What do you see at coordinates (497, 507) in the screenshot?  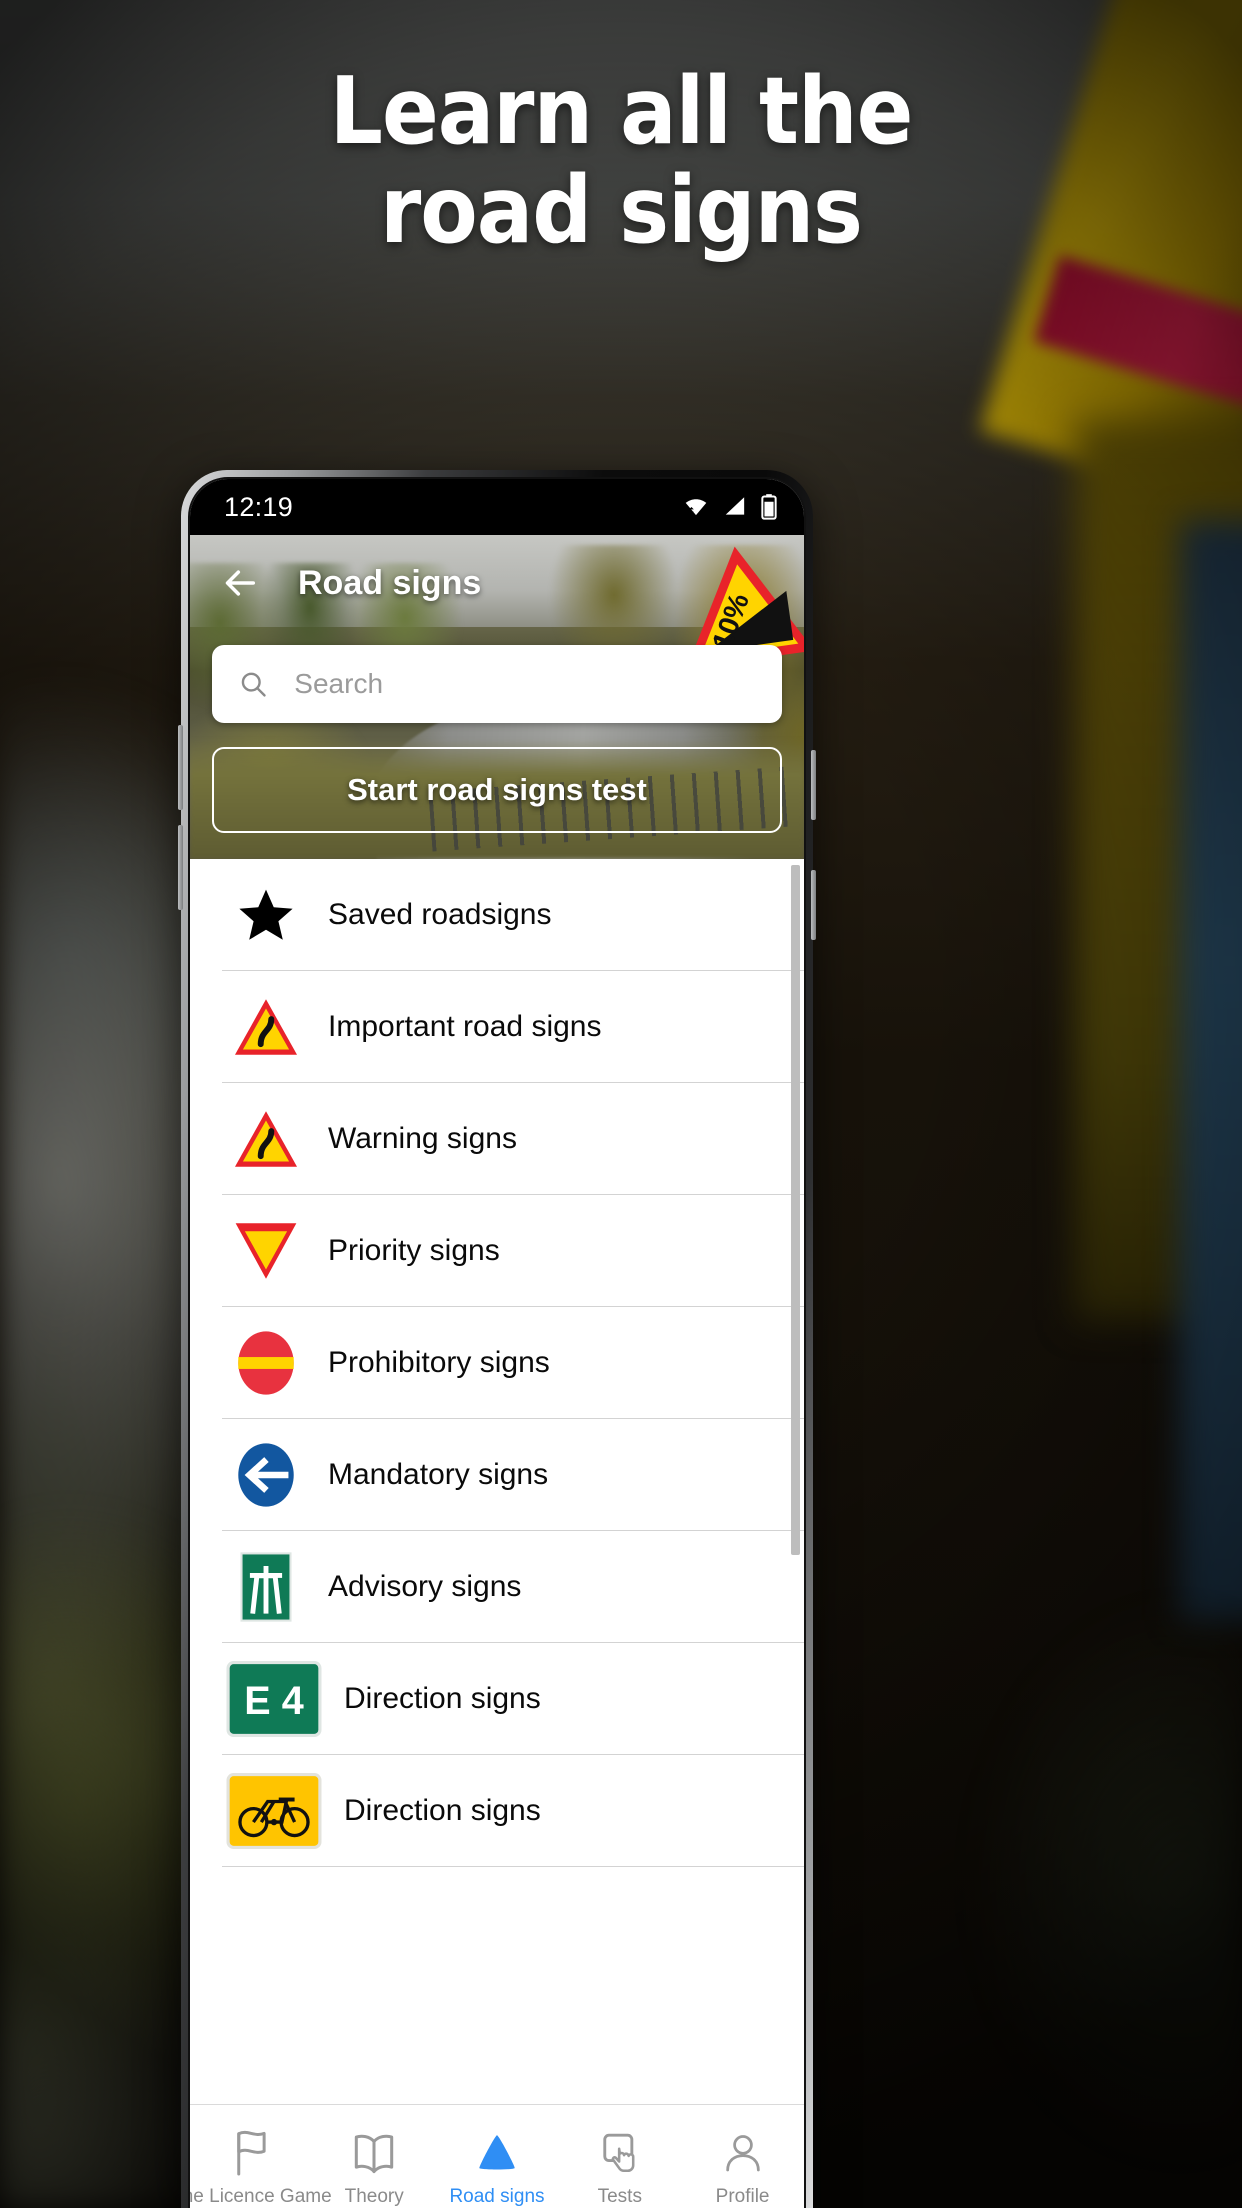 I see `status-bar: 12:19` at bounding box center [497, 507].